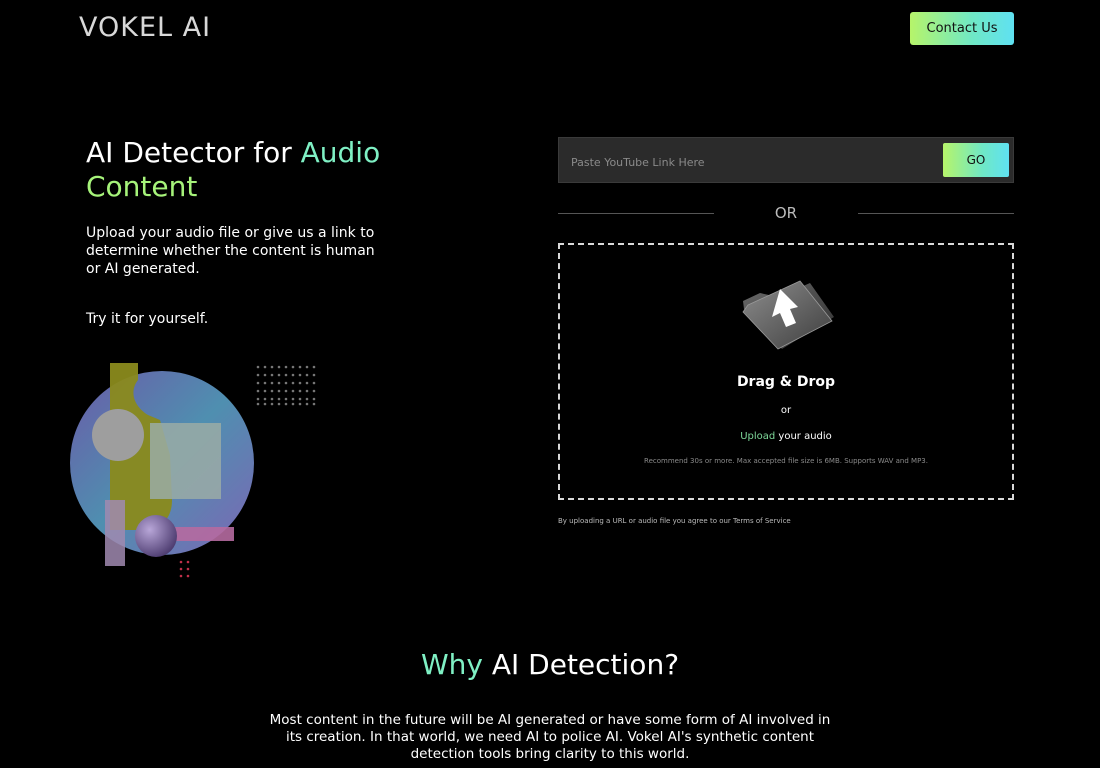 The image size is (1100, 768). Describe the element at coordinates (203, 534) in the screenshot. I see `illustration-pink-bar` at that location.